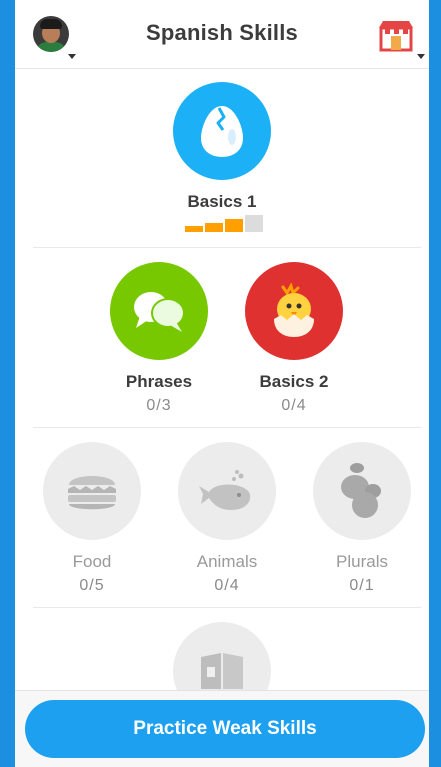  I want to click on skill-food-badge, so click(92, 491).